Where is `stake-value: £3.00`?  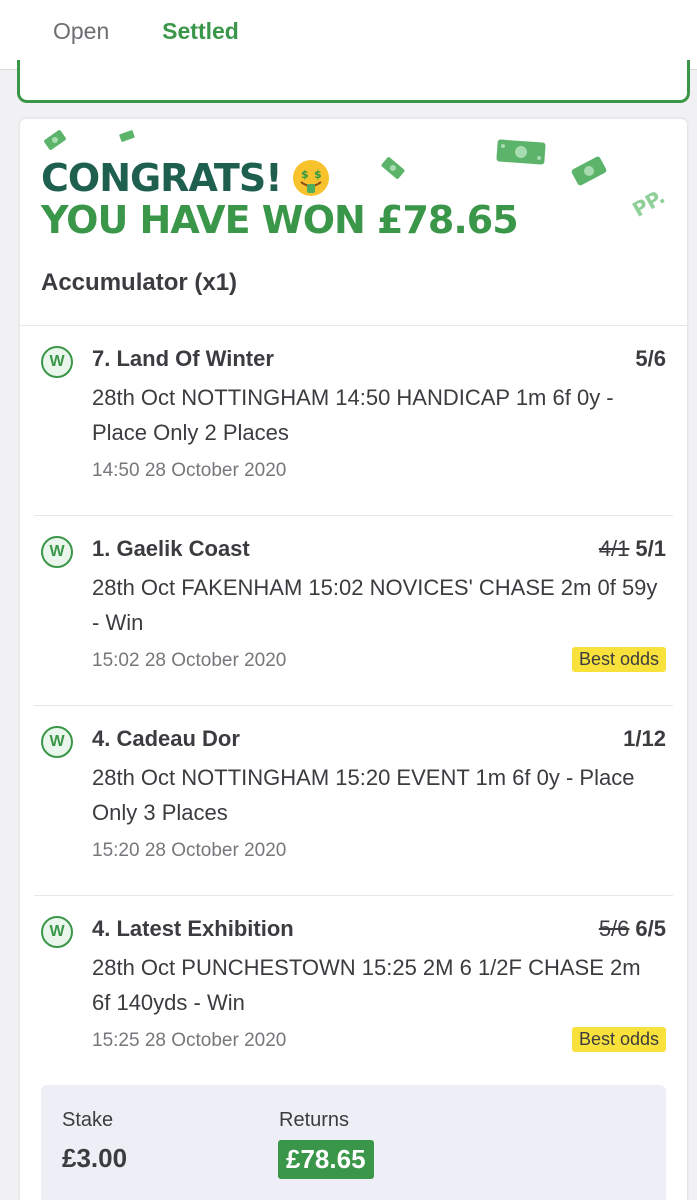
stake-value: £3.00 is located at coordinates (95, 1158).